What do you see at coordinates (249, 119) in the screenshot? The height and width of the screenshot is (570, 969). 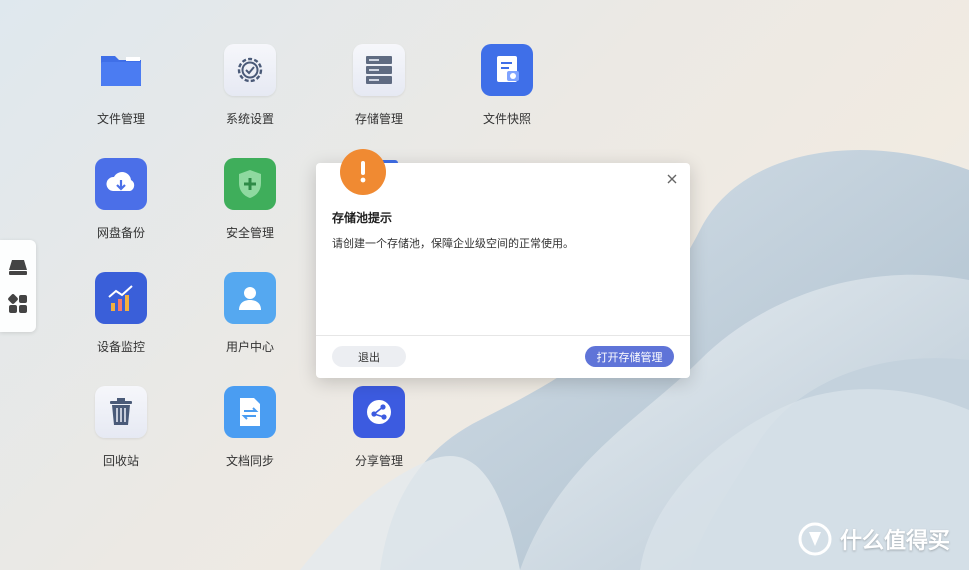 I see `app-label: 系统设置` at bounding box center [249, 119].